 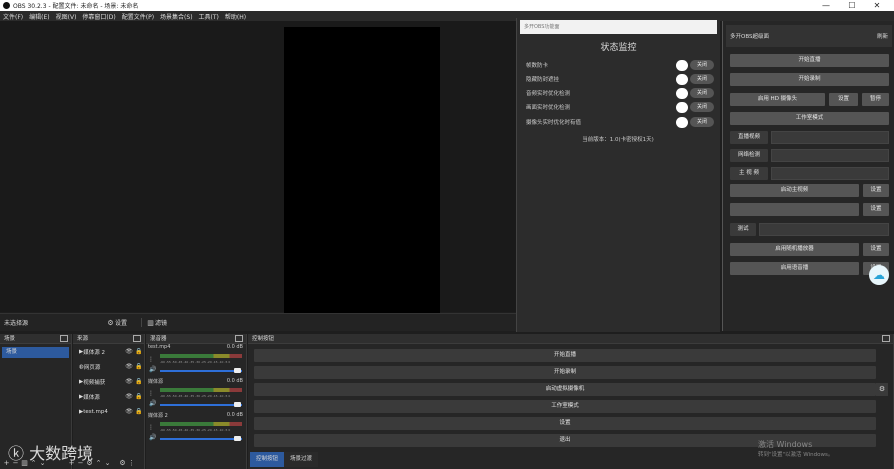 What do you see at coordinates (98, 463) in the screenshot?
I see `up-icon: ⌃` at bounding box center [98, 463].